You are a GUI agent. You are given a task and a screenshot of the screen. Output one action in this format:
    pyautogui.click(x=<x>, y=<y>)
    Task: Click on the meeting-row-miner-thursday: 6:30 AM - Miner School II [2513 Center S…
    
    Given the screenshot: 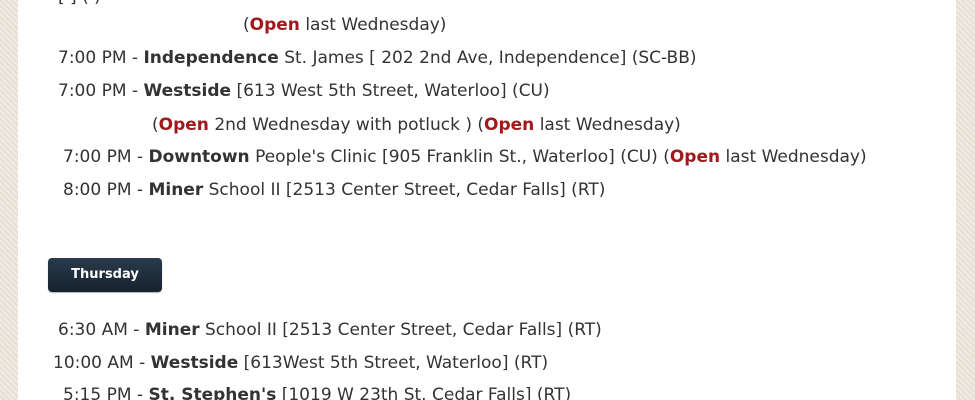 What is the action you would take?
    pyautogui.click(x=330, y=330)
    